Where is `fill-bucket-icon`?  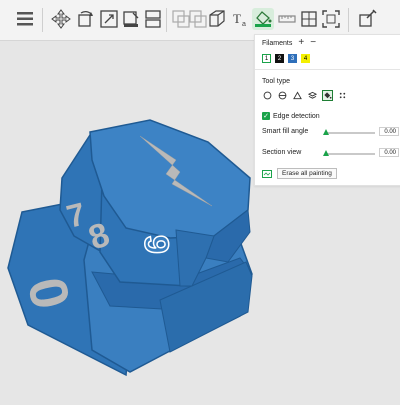
fill-bucket-icon is located at coordinates (327, 95).